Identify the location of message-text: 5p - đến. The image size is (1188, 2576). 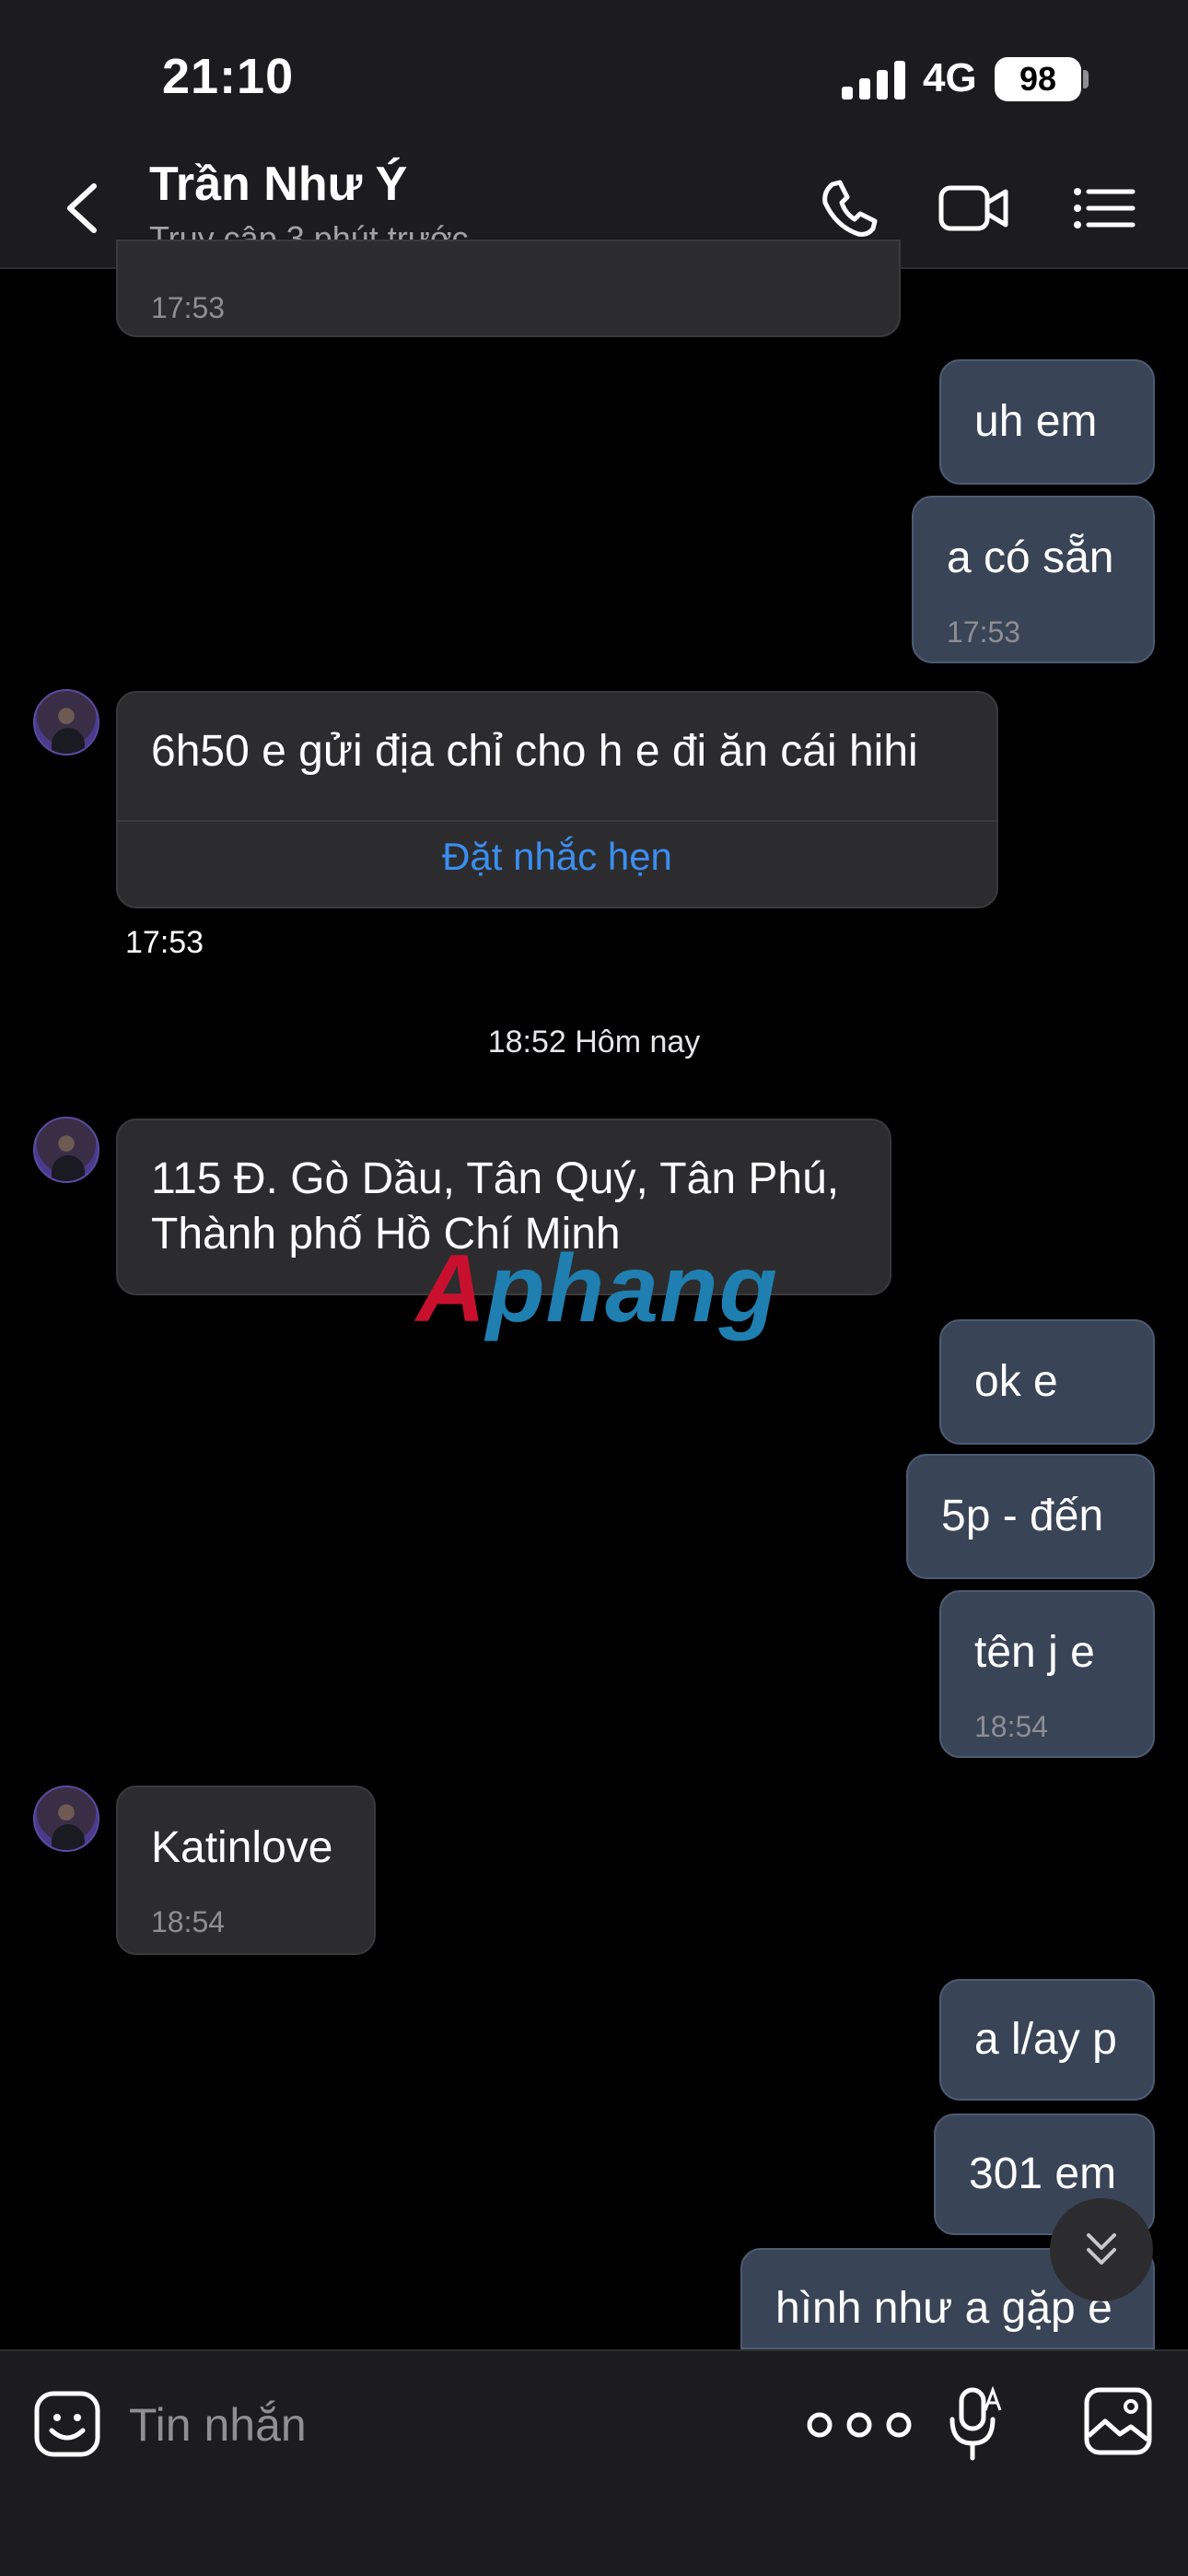
(1022, 1516).